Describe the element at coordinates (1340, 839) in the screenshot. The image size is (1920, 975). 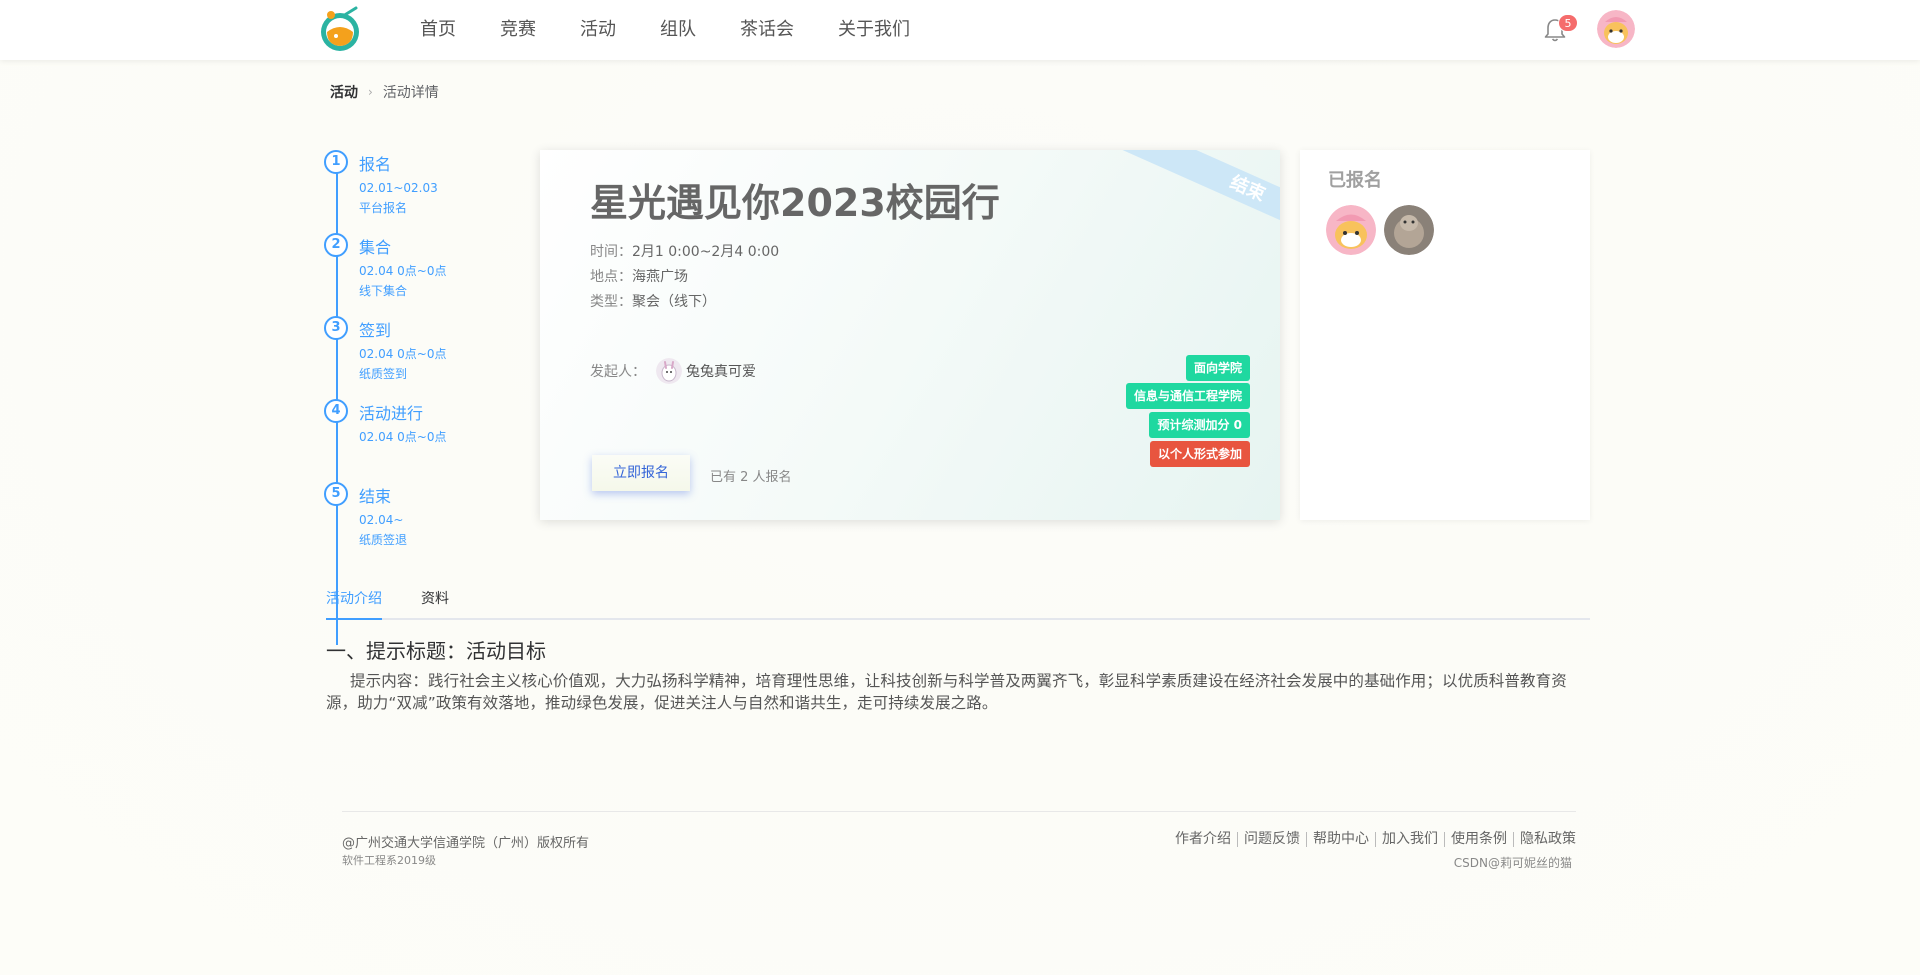
I see `footer-link-help: 帮助中心` at that location.